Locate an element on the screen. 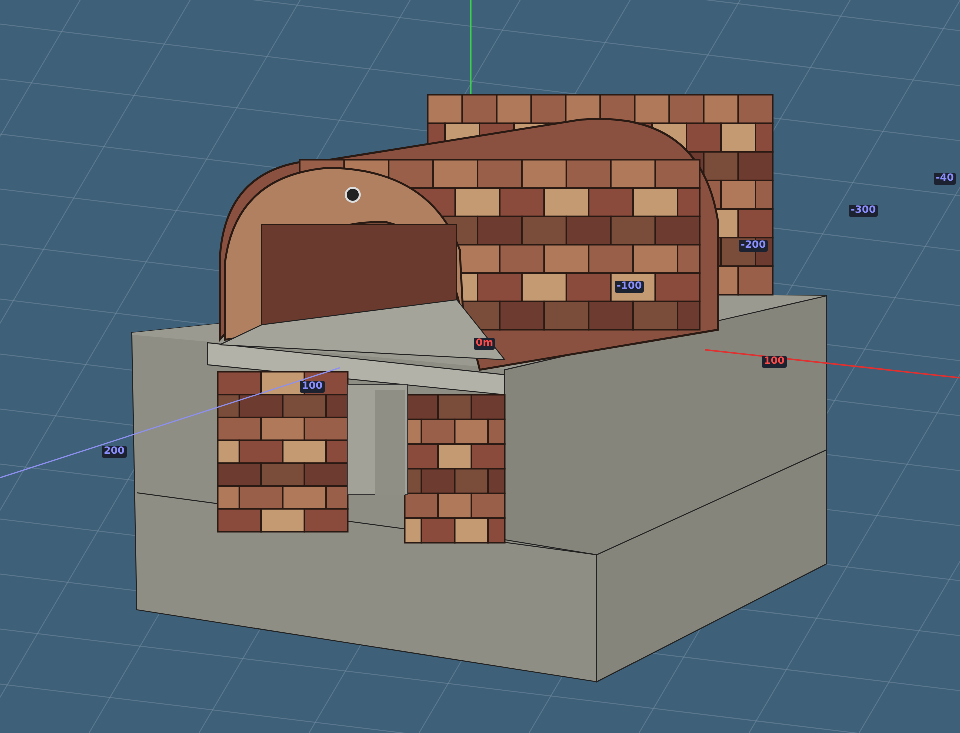 The width and height of the screenshot is (960, 733). axis-label: -40 is located at coordinates (945, 179).